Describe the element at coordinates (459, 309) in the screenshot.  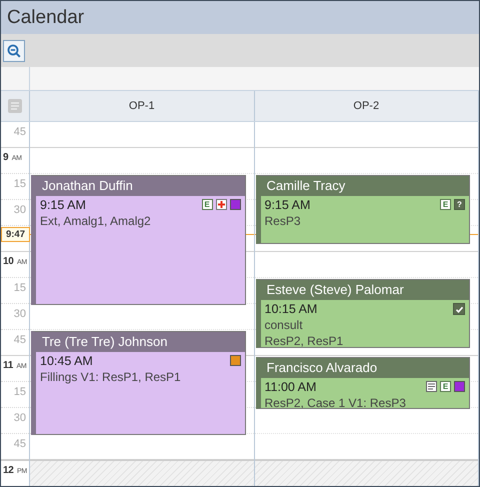
I see `checkmark-icon` at that location.